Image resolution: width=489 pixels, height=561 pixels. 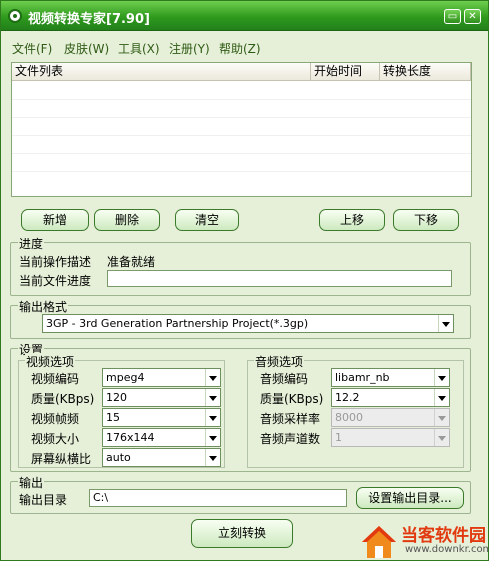 What do you see at coordinates (43, 500) in the screenshot?
I see `output-dir-label: 输出目录` at bounding box center [43, 500].